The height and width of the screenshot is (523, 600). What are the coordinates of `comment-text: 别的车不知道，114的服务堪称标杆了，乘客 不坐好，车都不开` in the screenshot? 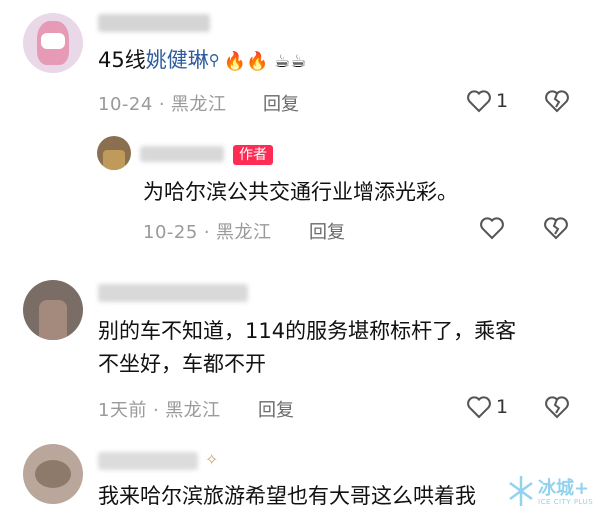 It's located at (307, 348).